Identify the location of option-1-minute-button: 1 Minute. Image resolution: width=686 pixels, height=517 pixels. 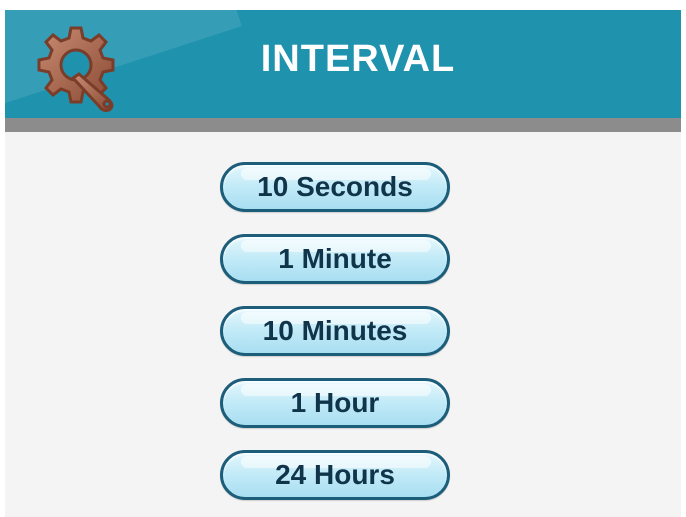
(335, 259).